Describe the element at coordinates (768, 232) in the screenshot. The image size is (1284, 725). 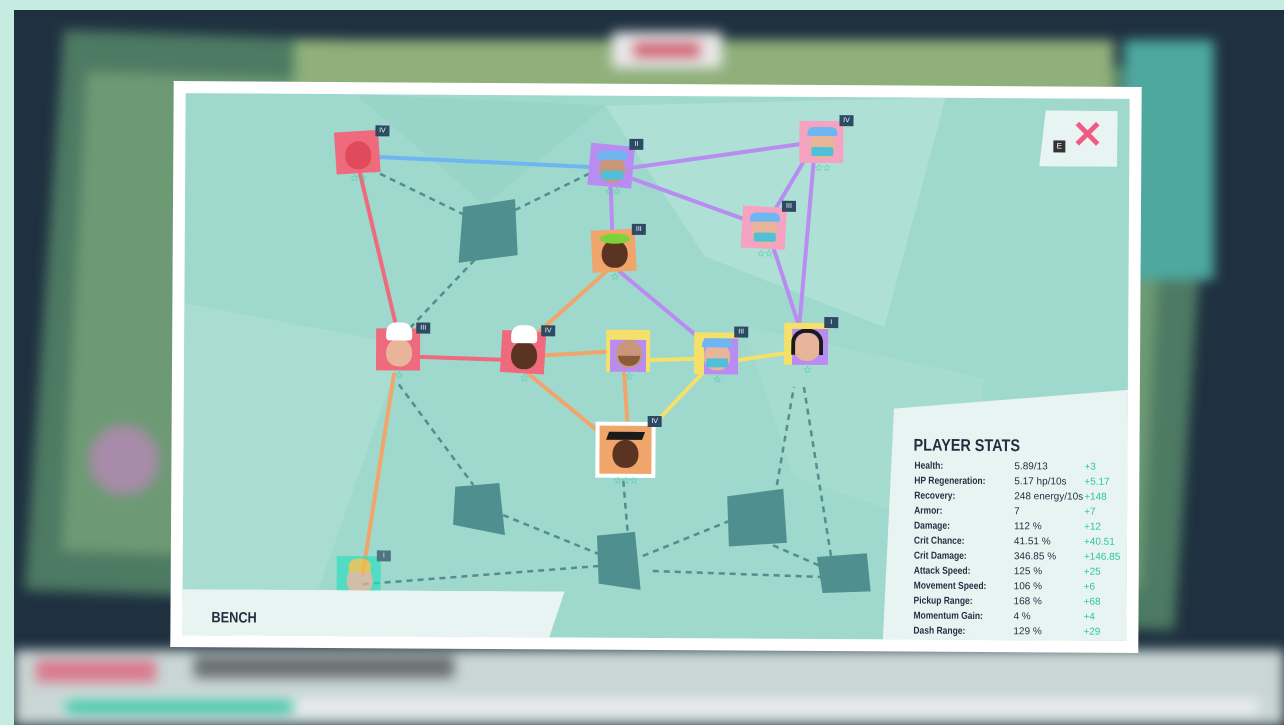
I see `unit-nurse-mid: III ☆☆` at that location.